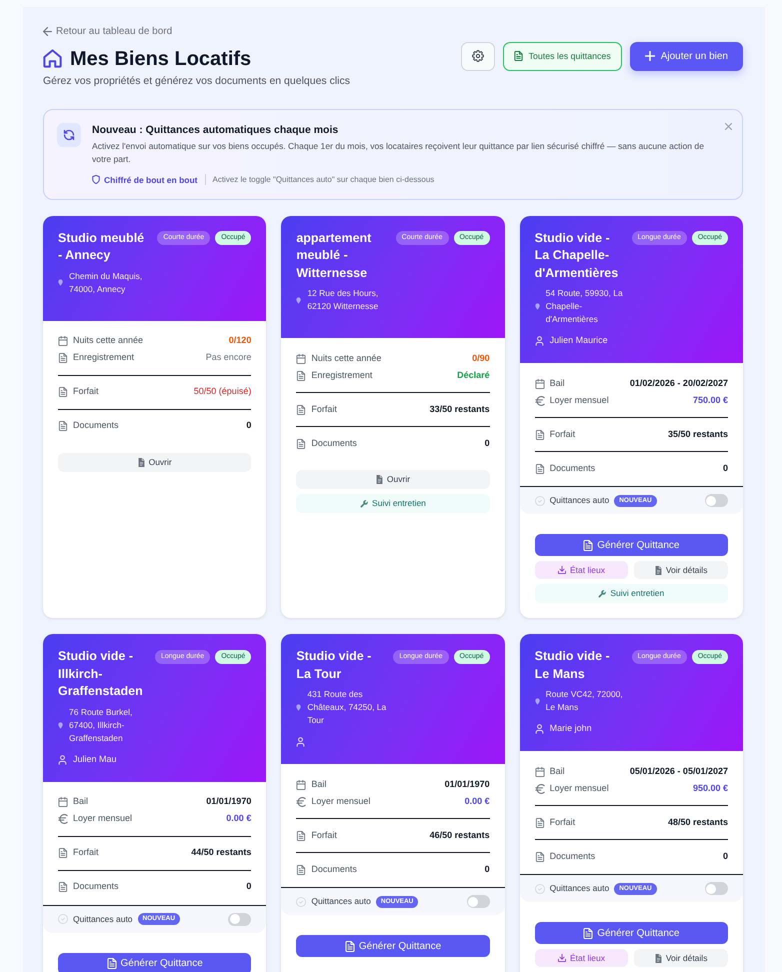 The image size is (782, 972). What do you see at coordinates (585, 306) in the screenshot?
I see `property-address: 54 Route, 59930, La Chapelle-d'Armentières` at bounding box center [585, 306].